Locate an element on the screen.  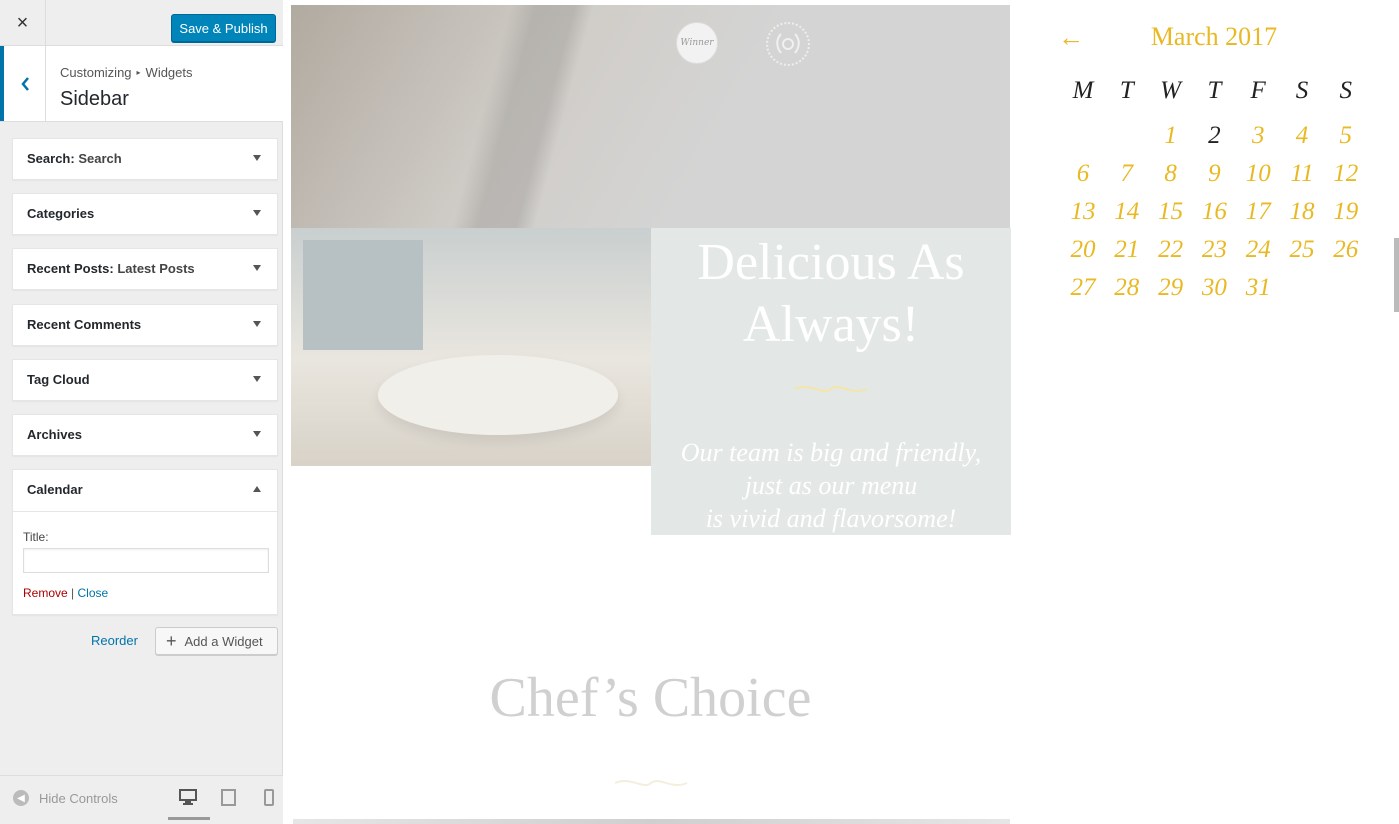
calendar-day: 12 is located at coordinates (1346, 174).